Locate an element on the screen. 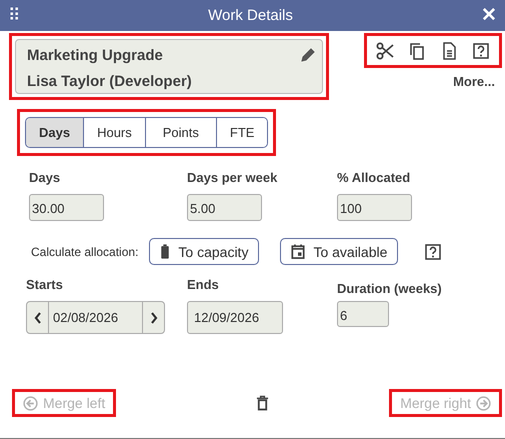 Image resolution: width=505 pixels, height=439 pixels. input-field: 6 is located at coordinates (363, 314).